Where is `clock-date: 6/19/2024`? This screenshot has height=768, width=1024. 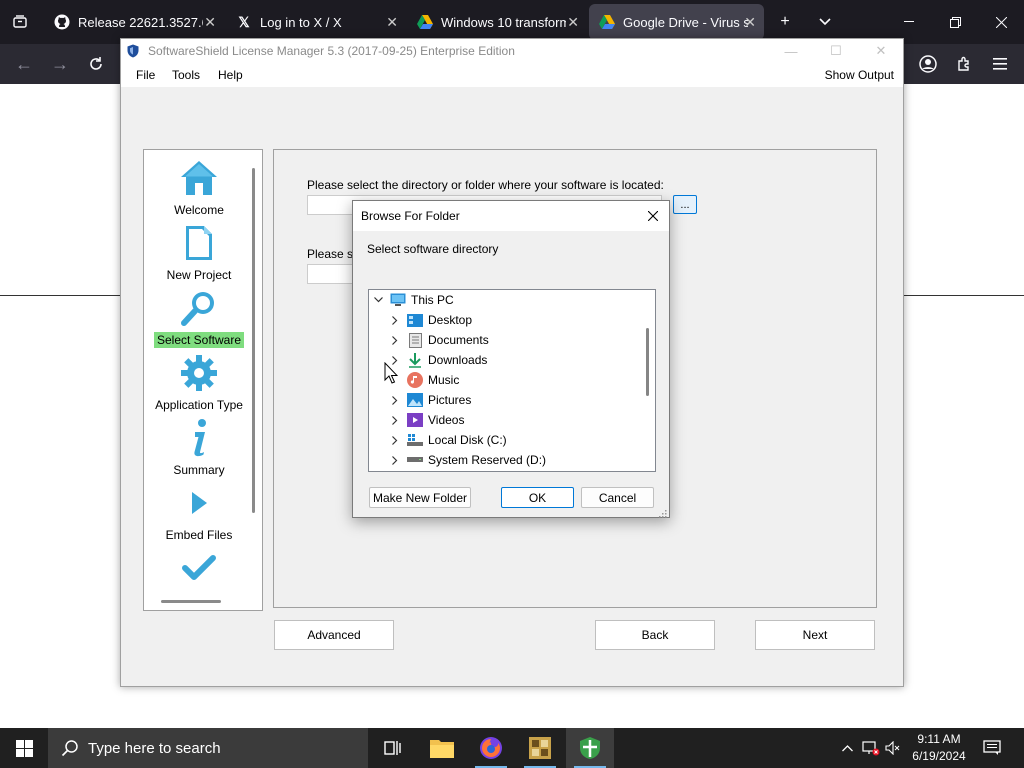 clock-date: 6/19/2024 is located at coordinates (939, 756).